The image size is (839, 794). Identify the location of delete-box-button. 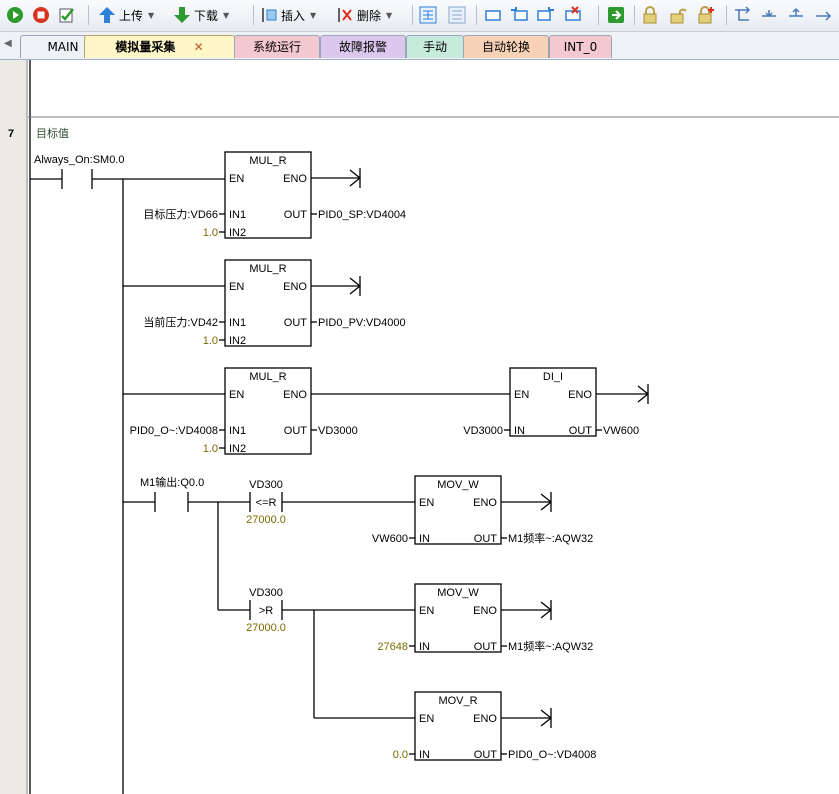
(573, 15).